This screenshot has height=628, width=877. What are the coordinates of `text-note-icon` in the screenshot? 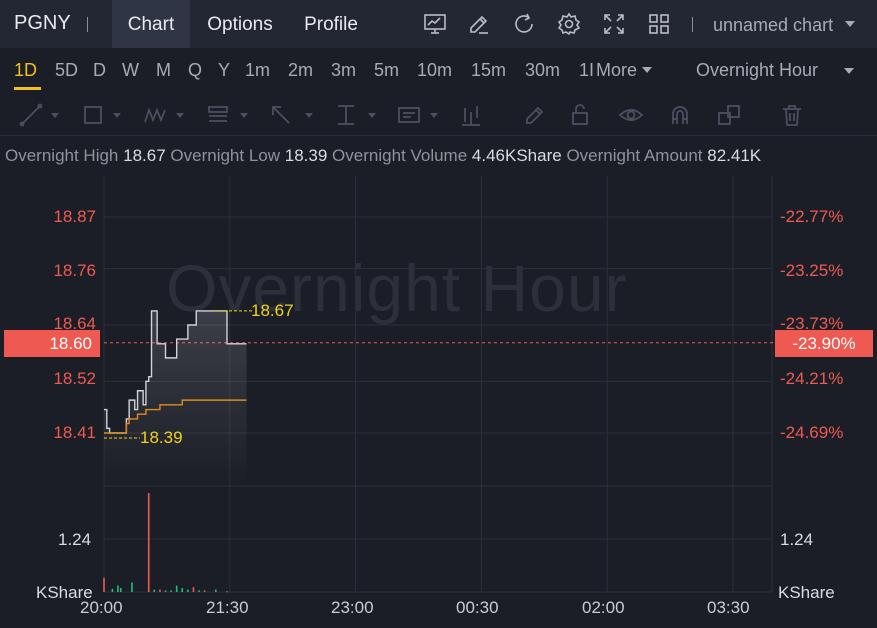 It's located at (218, 115).